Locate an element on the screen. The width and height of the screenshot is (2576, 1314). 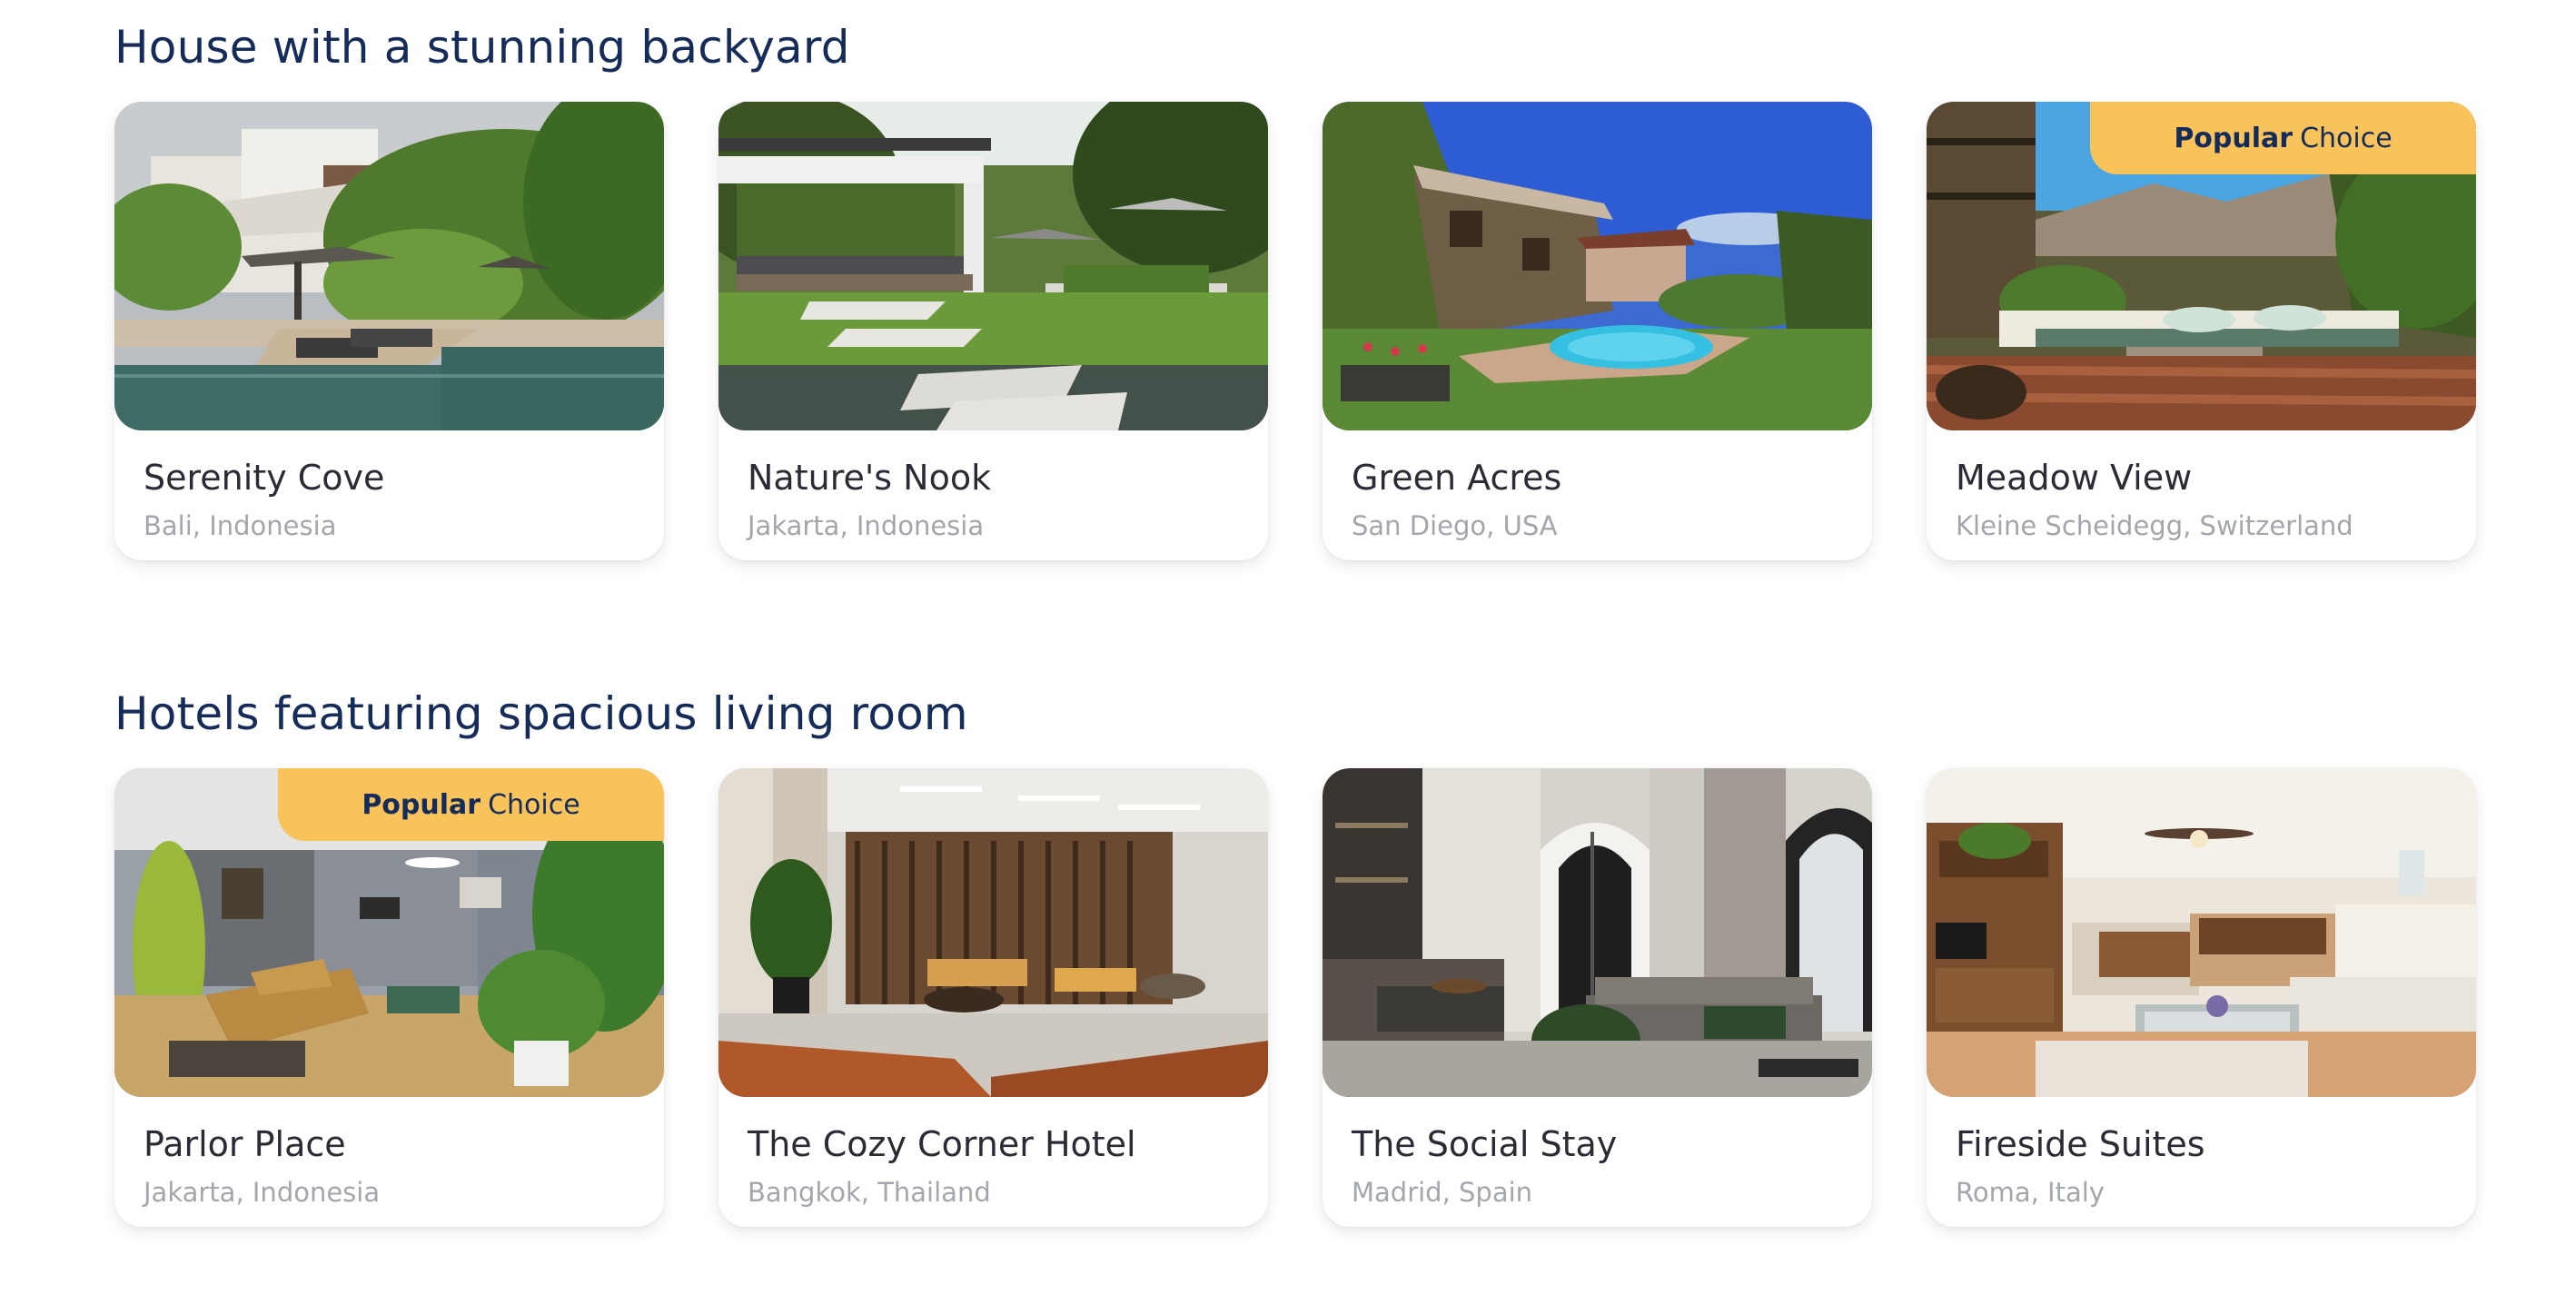
listing-card-serenity-cove: Serenity Cove Bali, Indonesia is located at coordinates (389, 331).